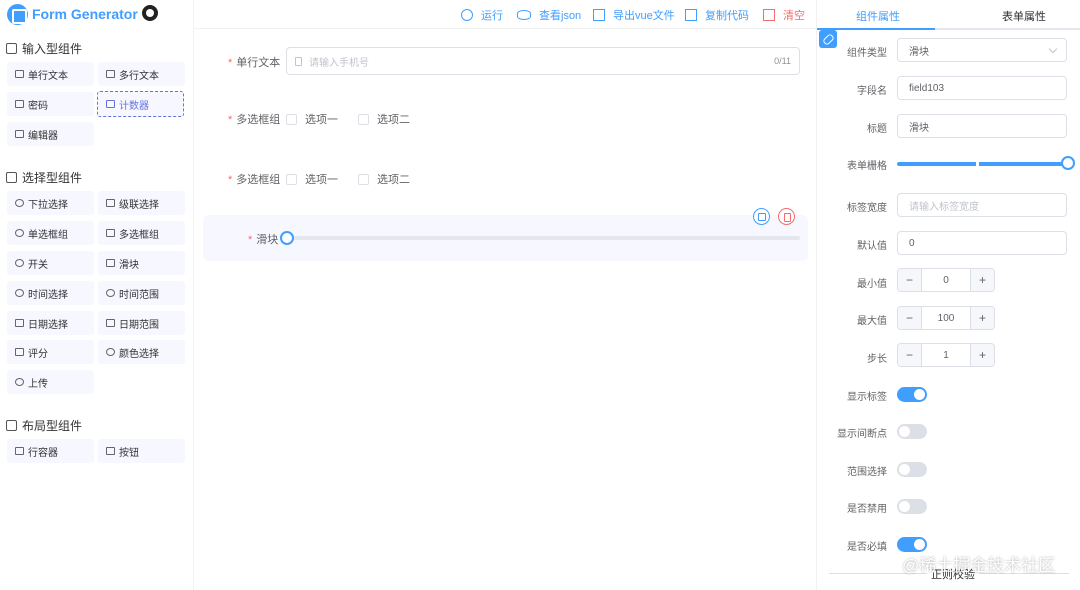  What do you see at coordinates (727, 16) in the screenshot?
I see `copy-code-label: 复制代码` at bounding box center [727, 16].